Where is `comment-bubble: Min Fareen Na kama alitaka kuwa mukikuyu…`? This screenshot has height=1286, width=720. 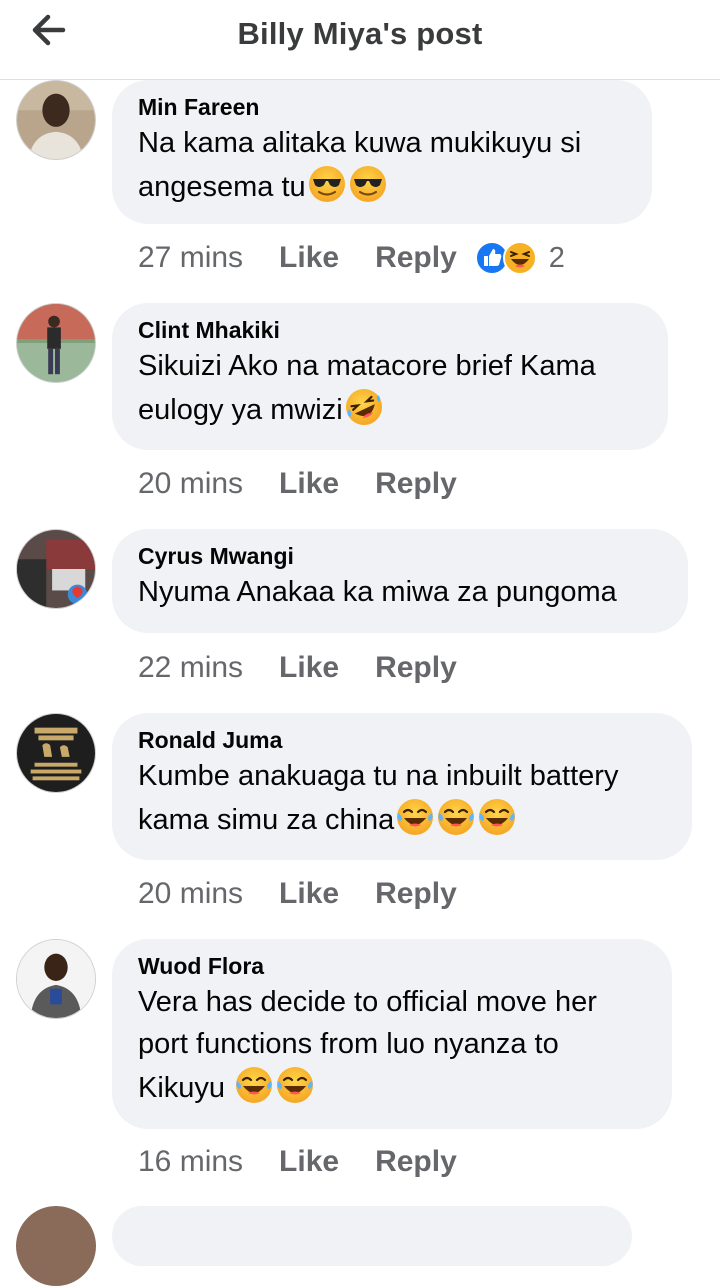 comment-bubble: Min Fareen Na kama alitaka kuwa mukikuyu… is located at coordinates (382, 152).